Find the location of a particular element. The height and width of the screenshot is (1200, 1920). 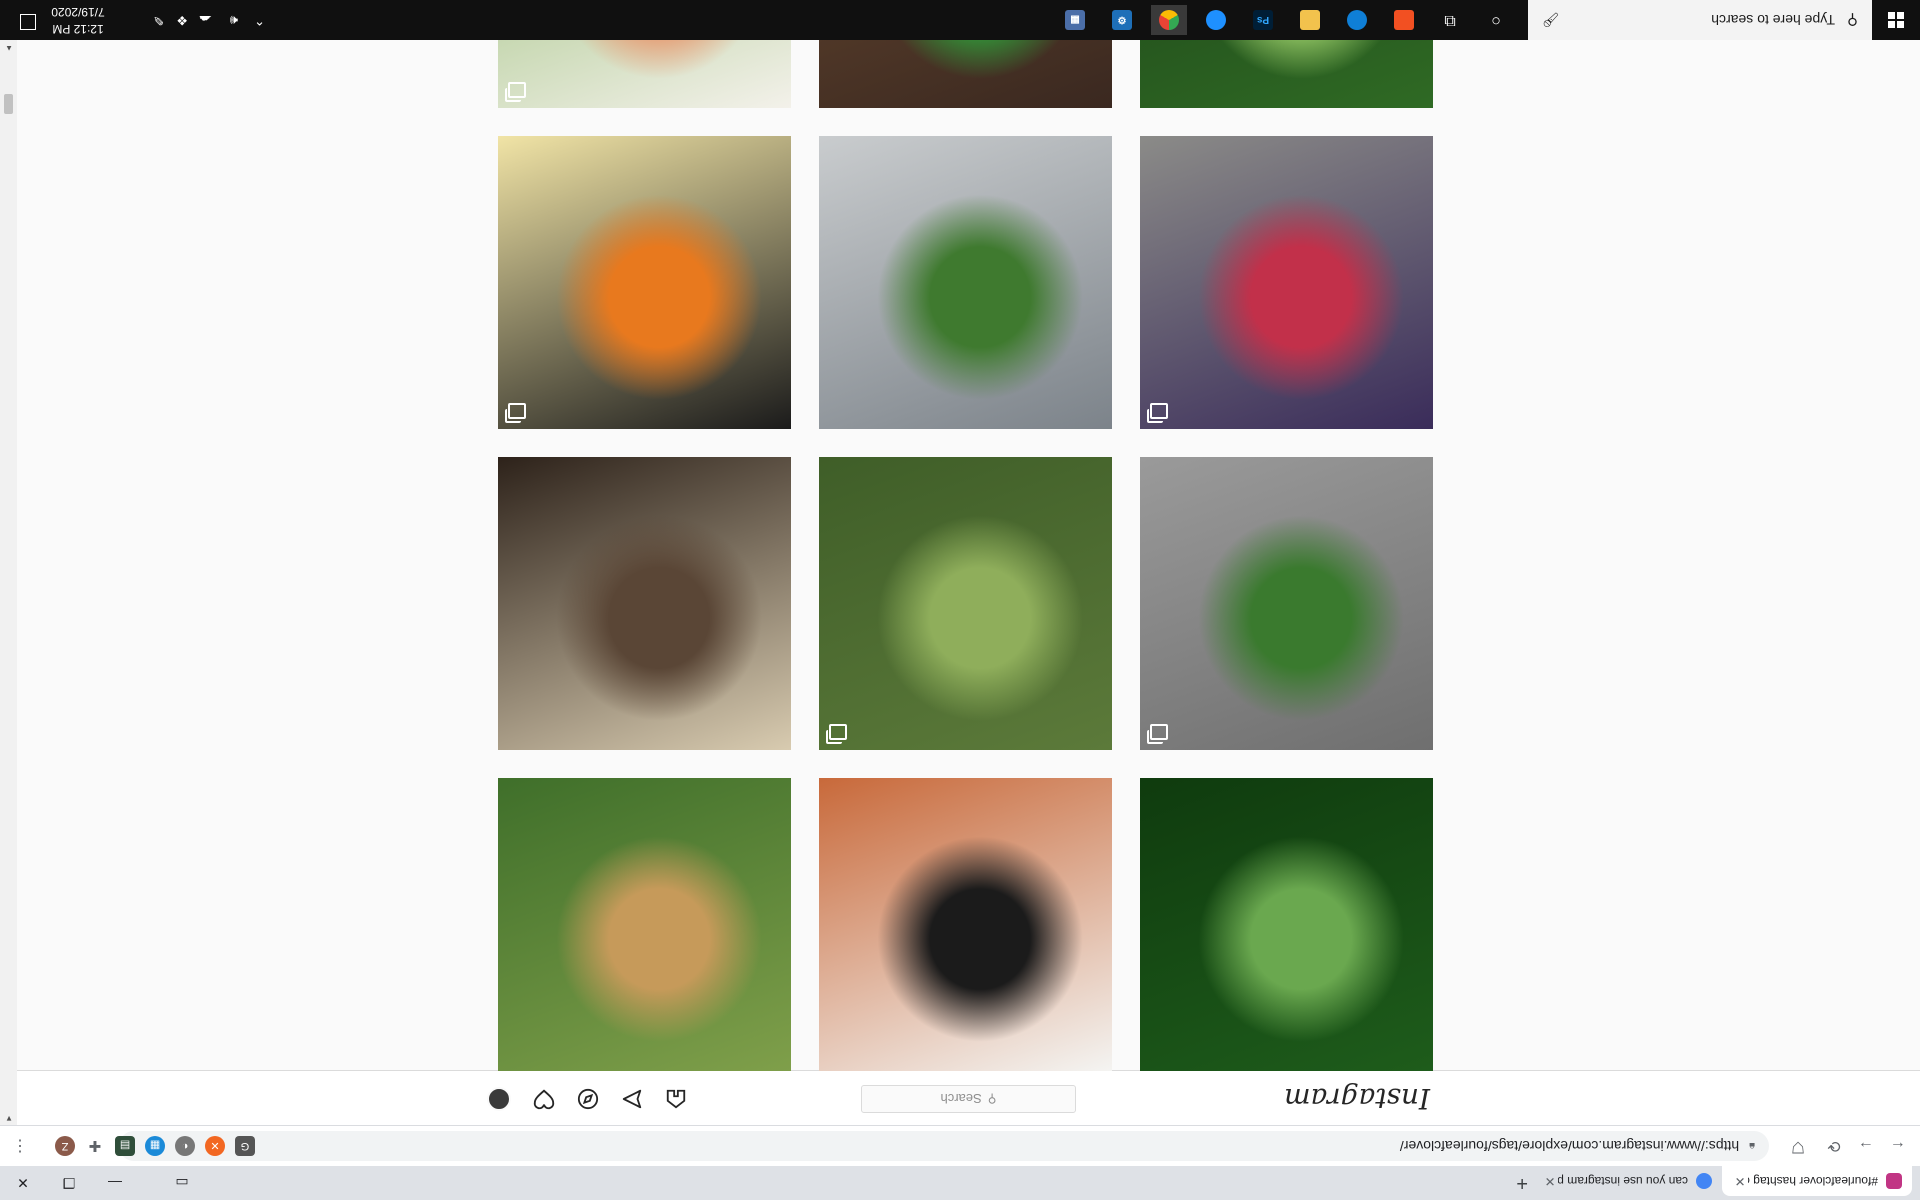

explore-icon is located at coordinates (588, 1099).